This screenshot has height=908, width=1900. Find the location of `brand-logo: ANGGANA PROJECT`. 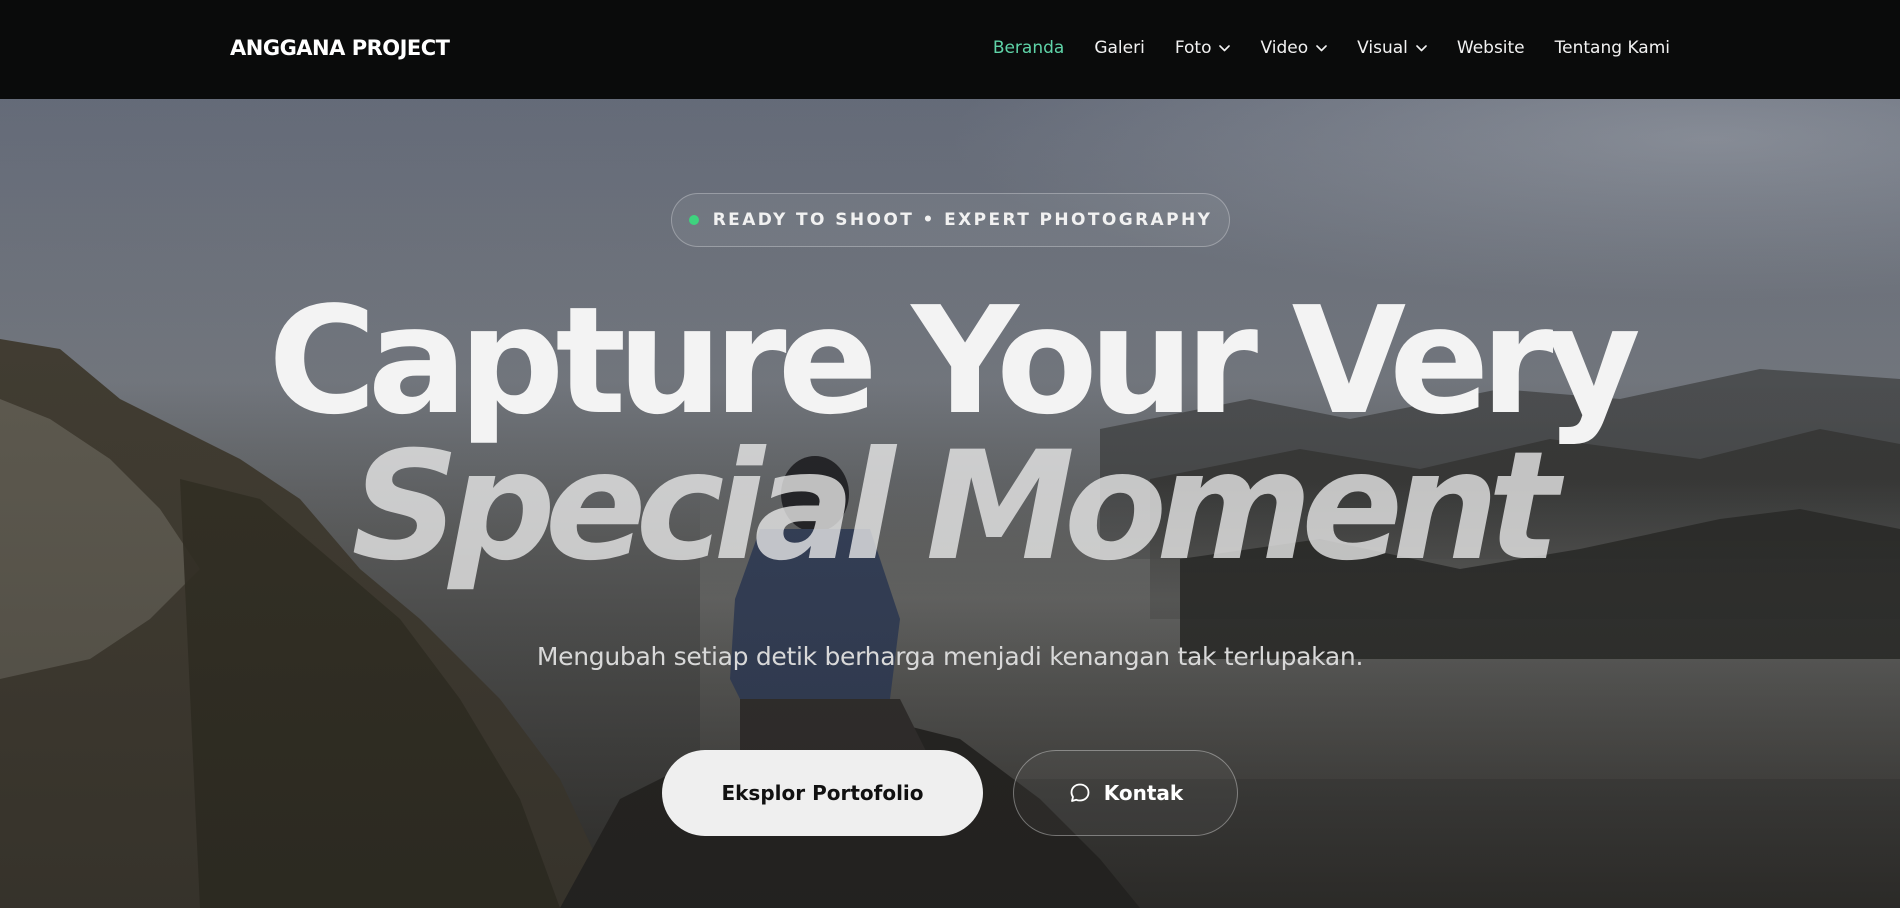

brand-logo: ANGGANA PROJECT is located at coordinates (340, 48).